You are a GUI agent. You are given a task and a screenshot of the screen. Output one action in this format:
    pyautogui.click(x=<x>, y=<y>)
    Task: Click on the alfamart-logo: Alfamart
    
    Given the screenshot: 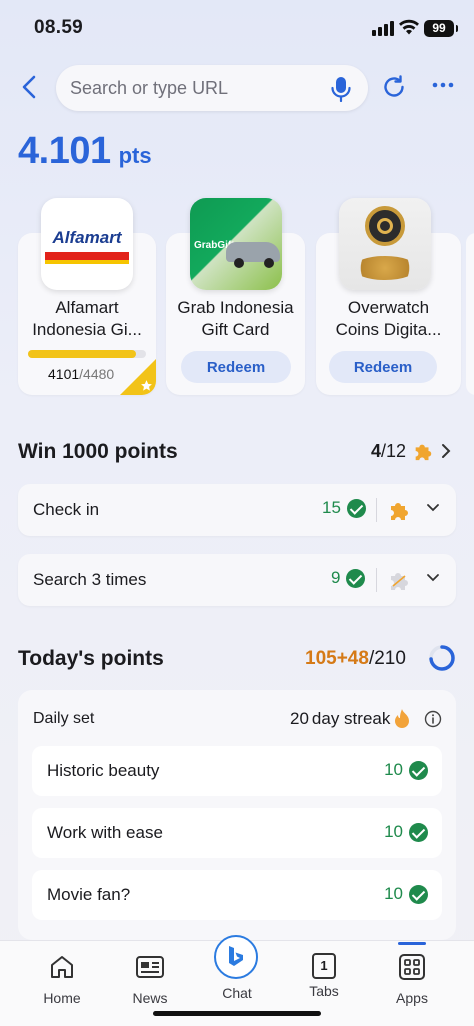 What is the action you would take?
    pyautogui.click(x=87, y=244)
    